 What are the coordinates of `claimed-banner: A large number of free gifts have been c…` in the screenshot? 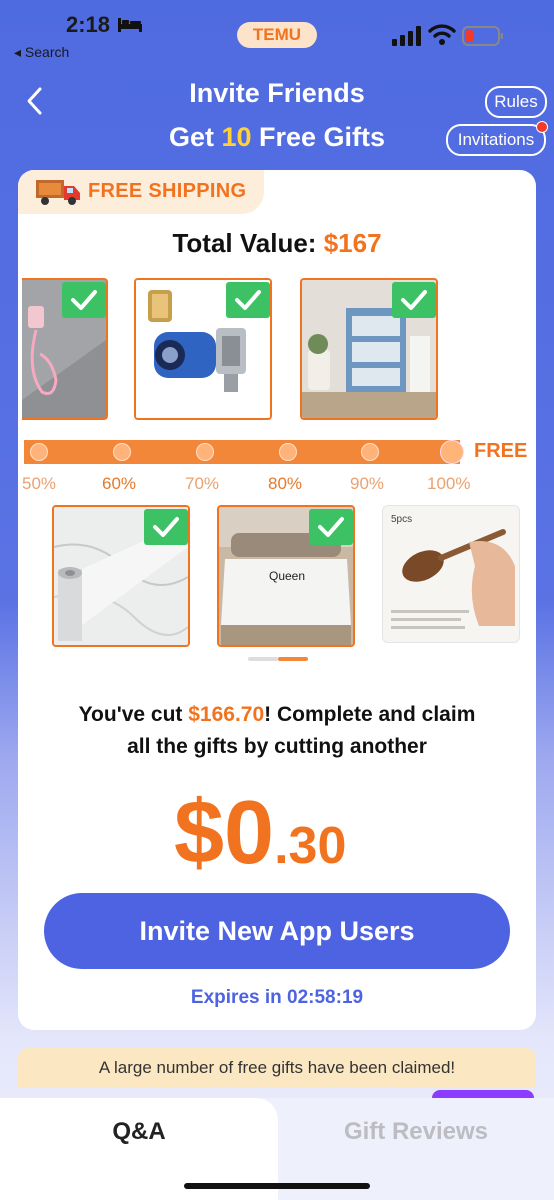 It's located at (277, 1068).